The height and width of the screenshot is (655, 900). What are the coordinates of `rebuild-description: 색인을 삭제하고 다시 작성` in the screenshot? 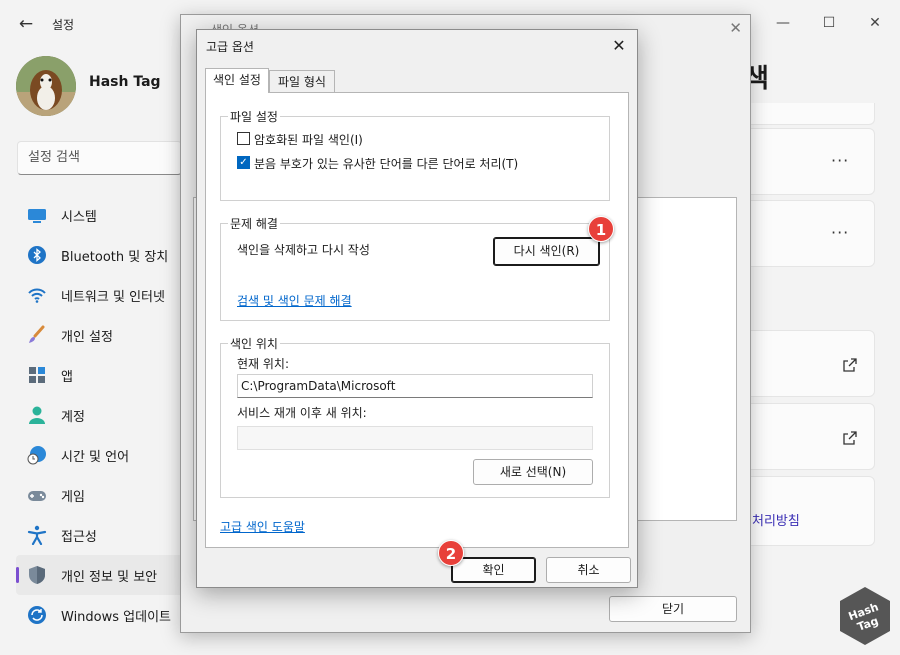 It's located at (303, 250).